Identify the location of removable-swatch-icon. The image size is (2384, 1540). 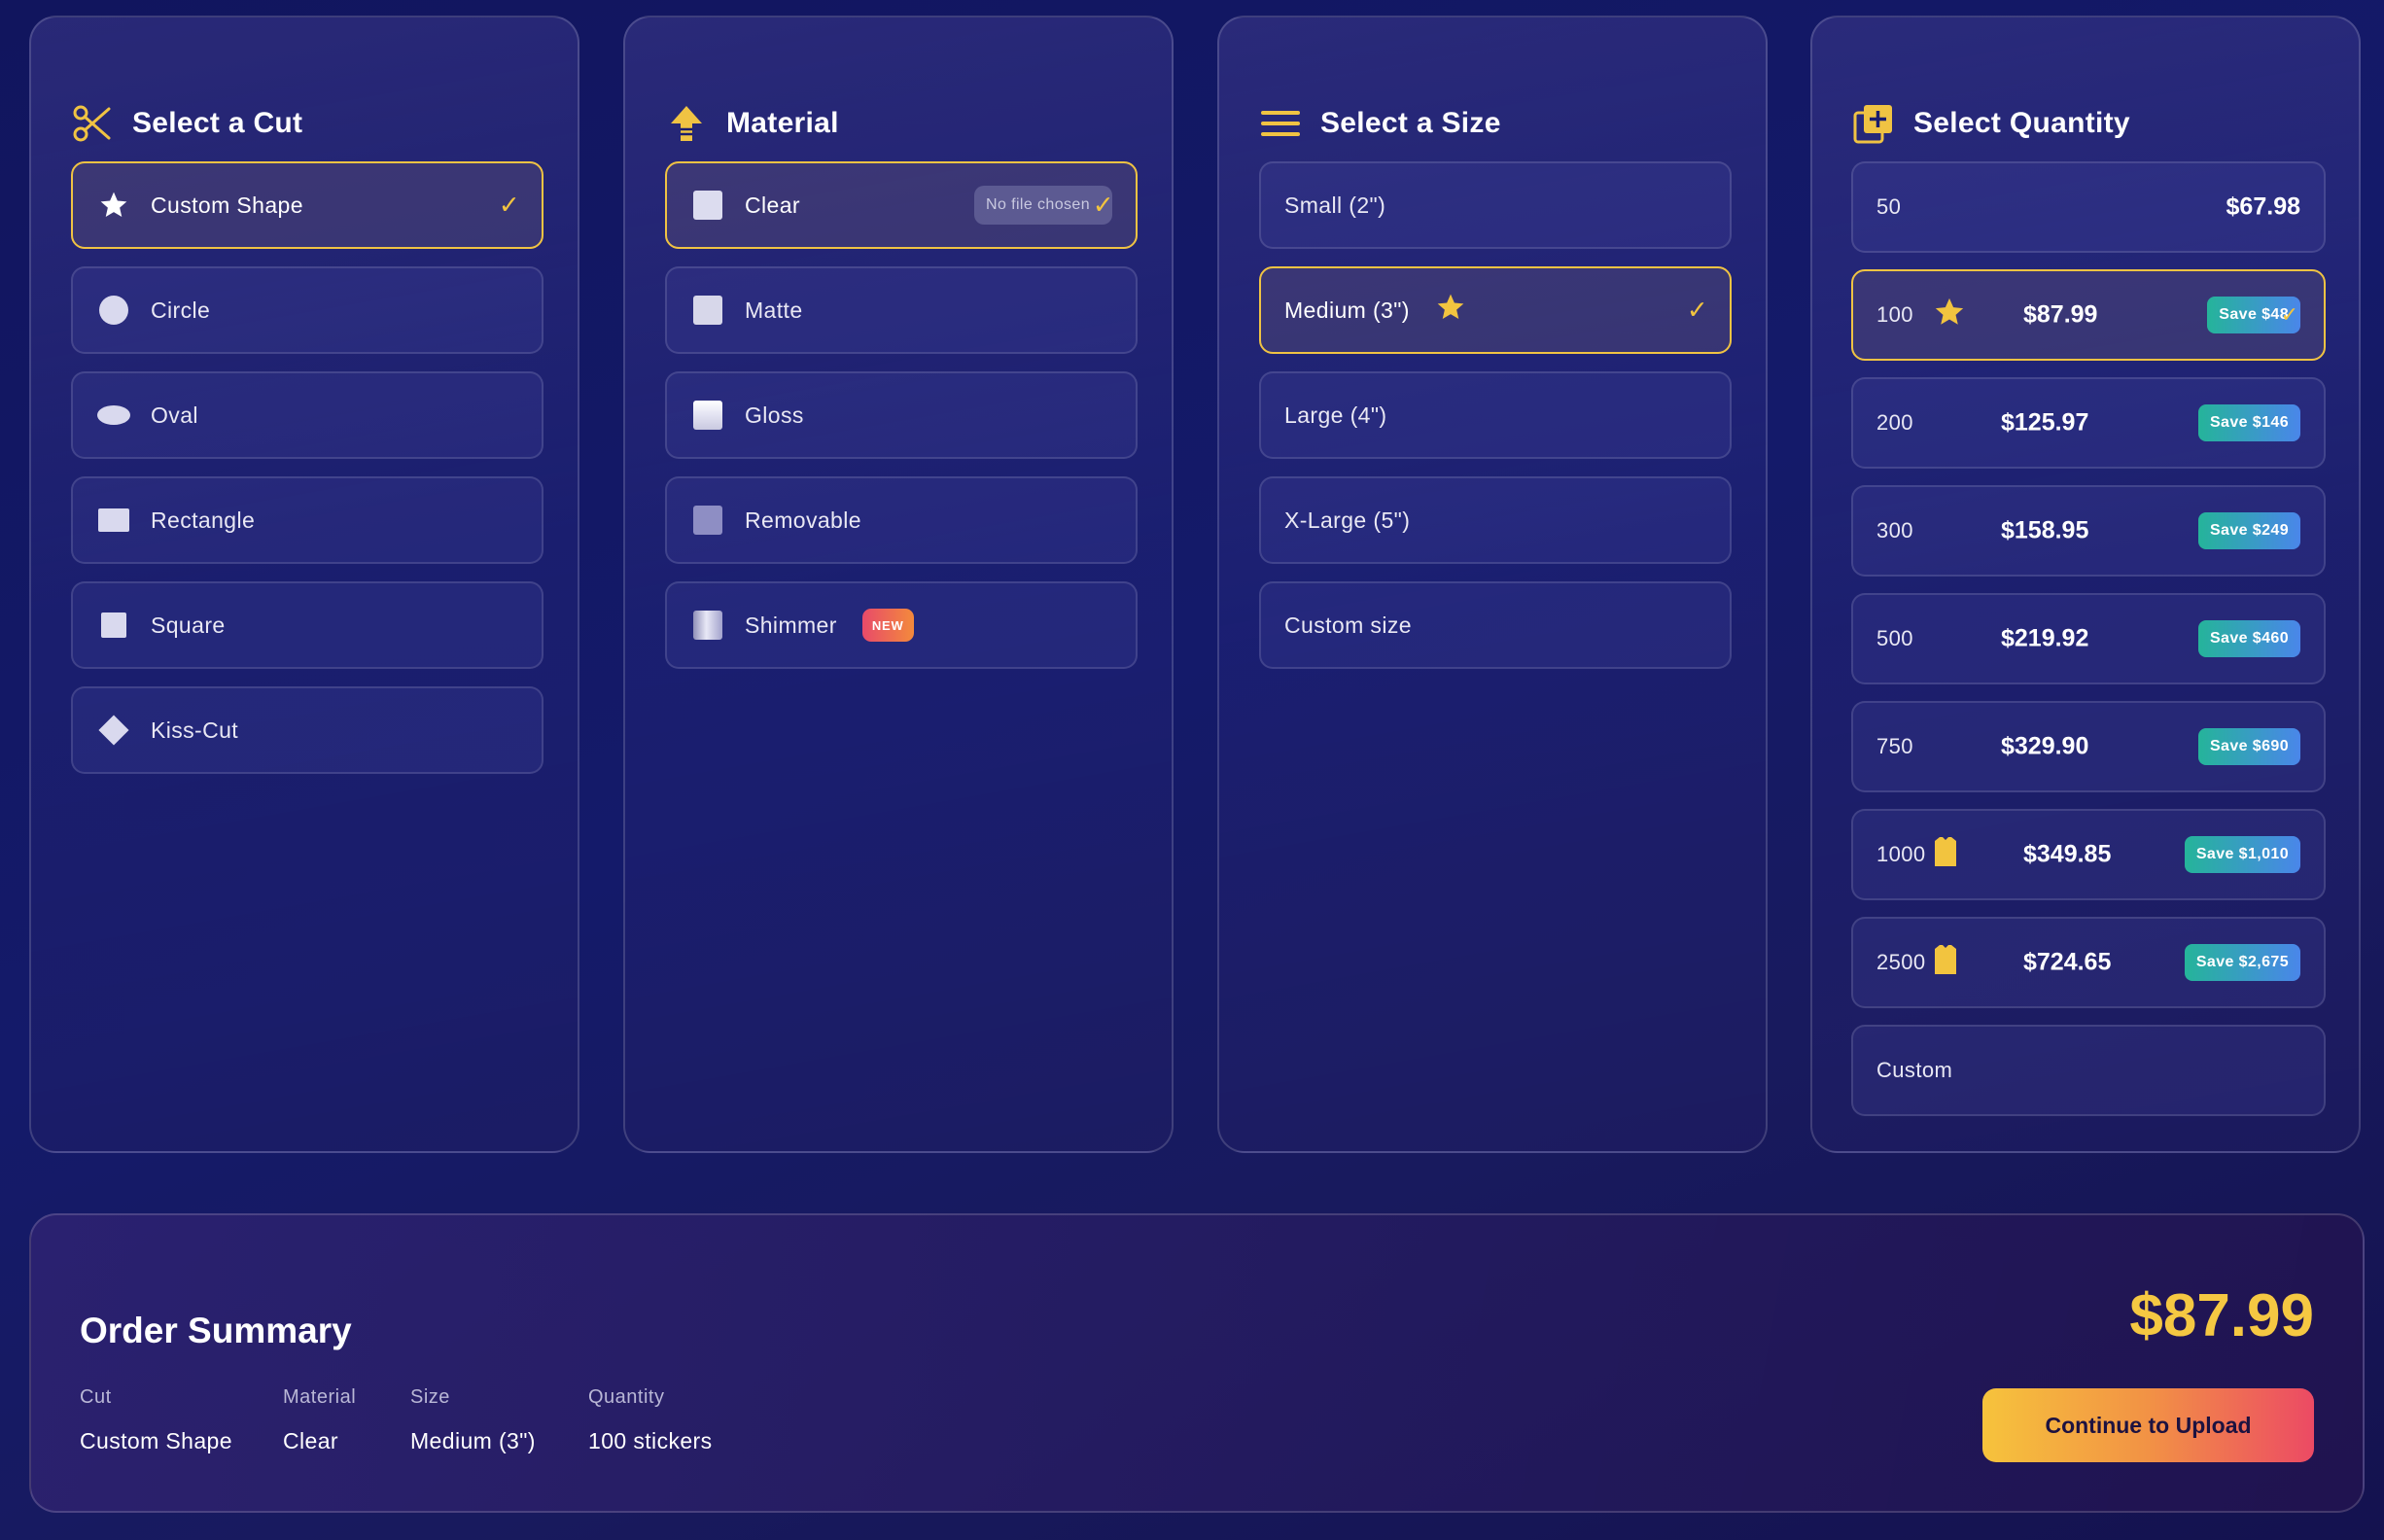
(707, 520).